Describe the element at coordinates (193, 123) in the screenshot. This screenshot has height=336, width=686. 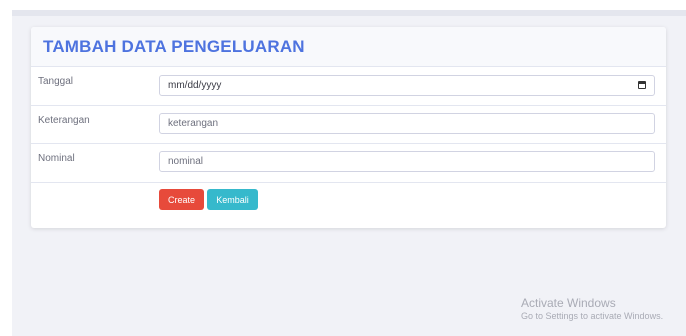
I see `keterangan-placeholder: keterangan` at that location.